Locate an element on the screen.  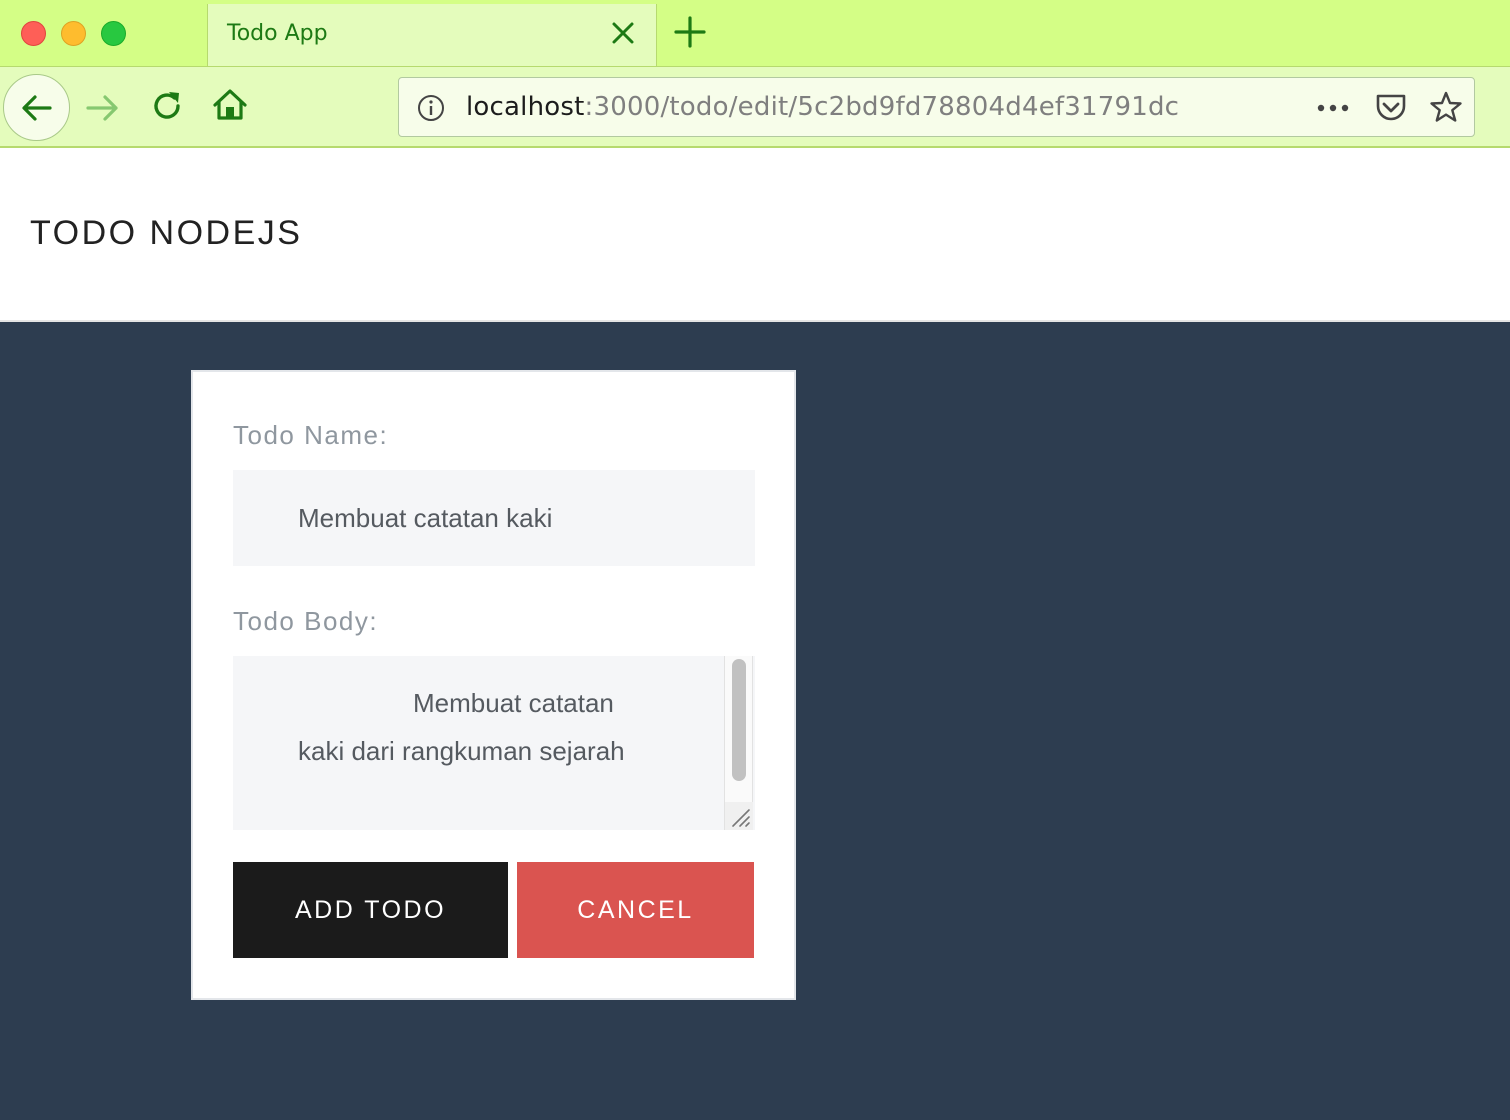
browser-tab-bar: Todo App is located at coordinates (755, 33).